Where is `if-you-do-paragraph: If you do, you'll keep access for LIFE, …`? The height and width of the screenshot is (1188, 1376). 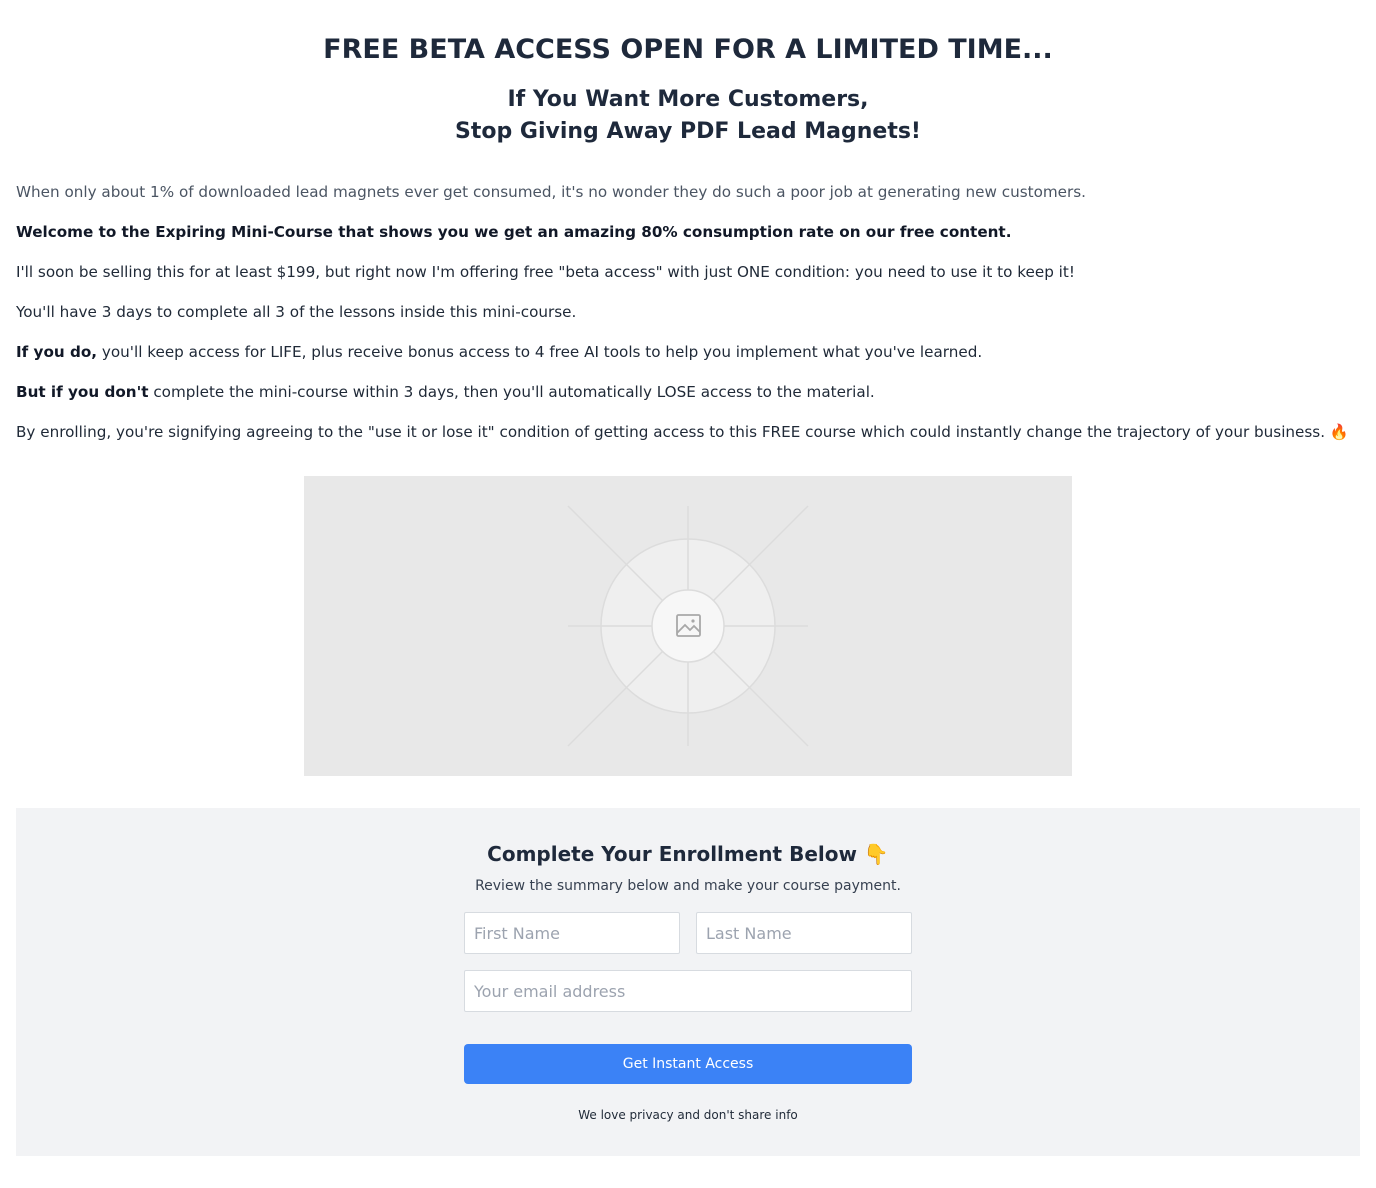
if-you-do-paragraph: If you do, you'll keep access for LIFE, … is located at coordinates (688, 352).